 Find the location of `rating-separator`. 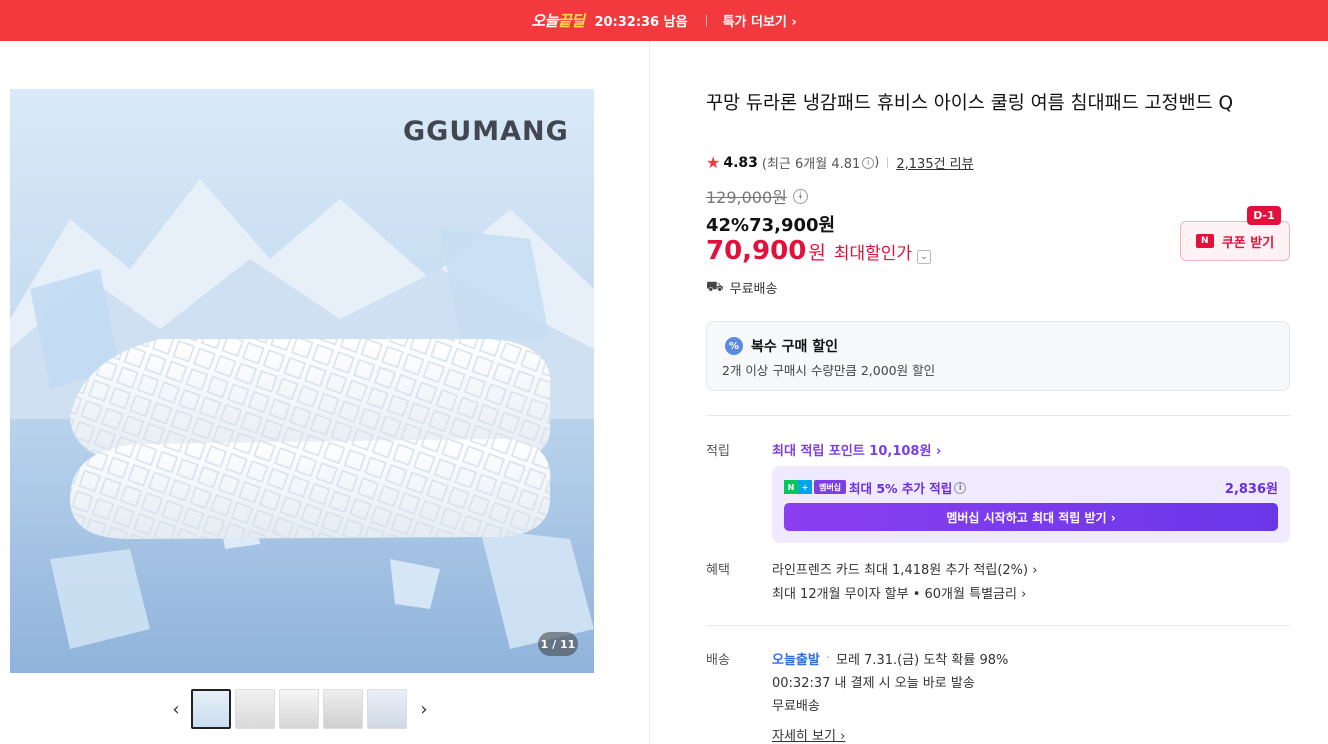

rating-separator is located at coordinates (888, 162).